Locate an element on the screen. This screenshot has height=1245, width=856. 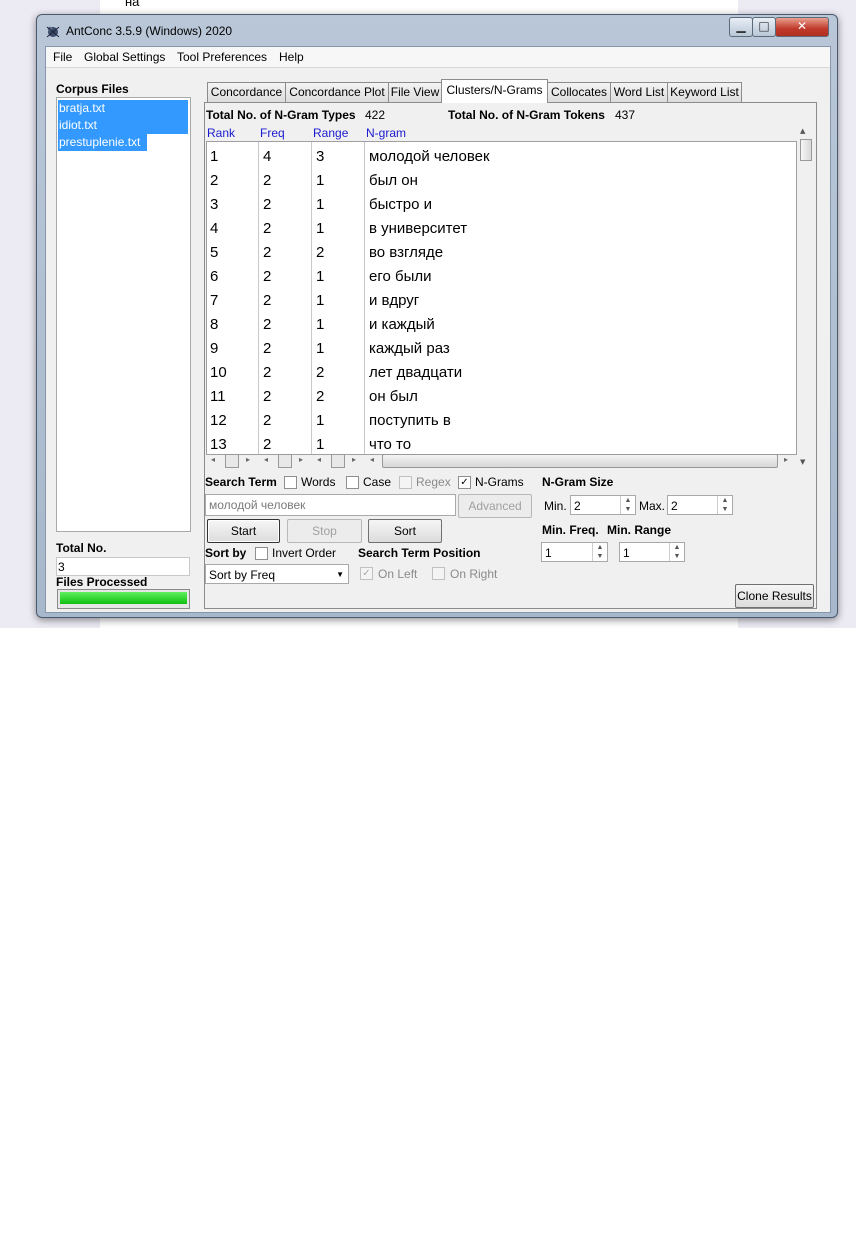
table-row: 9 2 1 каждый раз is located at coordinates (501, 352).